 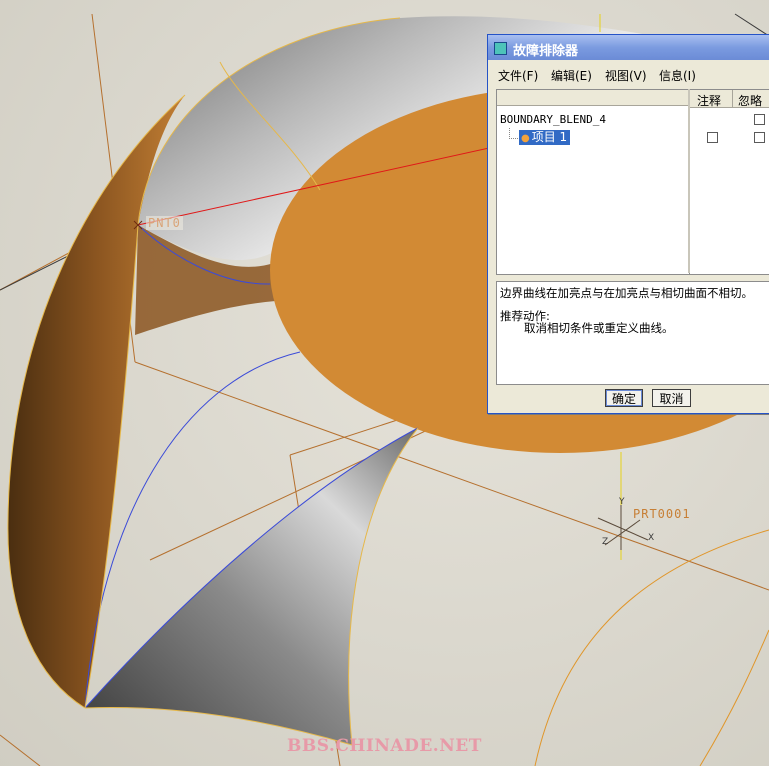 What do you see at coordinates (651, 538) in the screenshot?
I see `axis-x-label: X` at bounding box center [651, 538].